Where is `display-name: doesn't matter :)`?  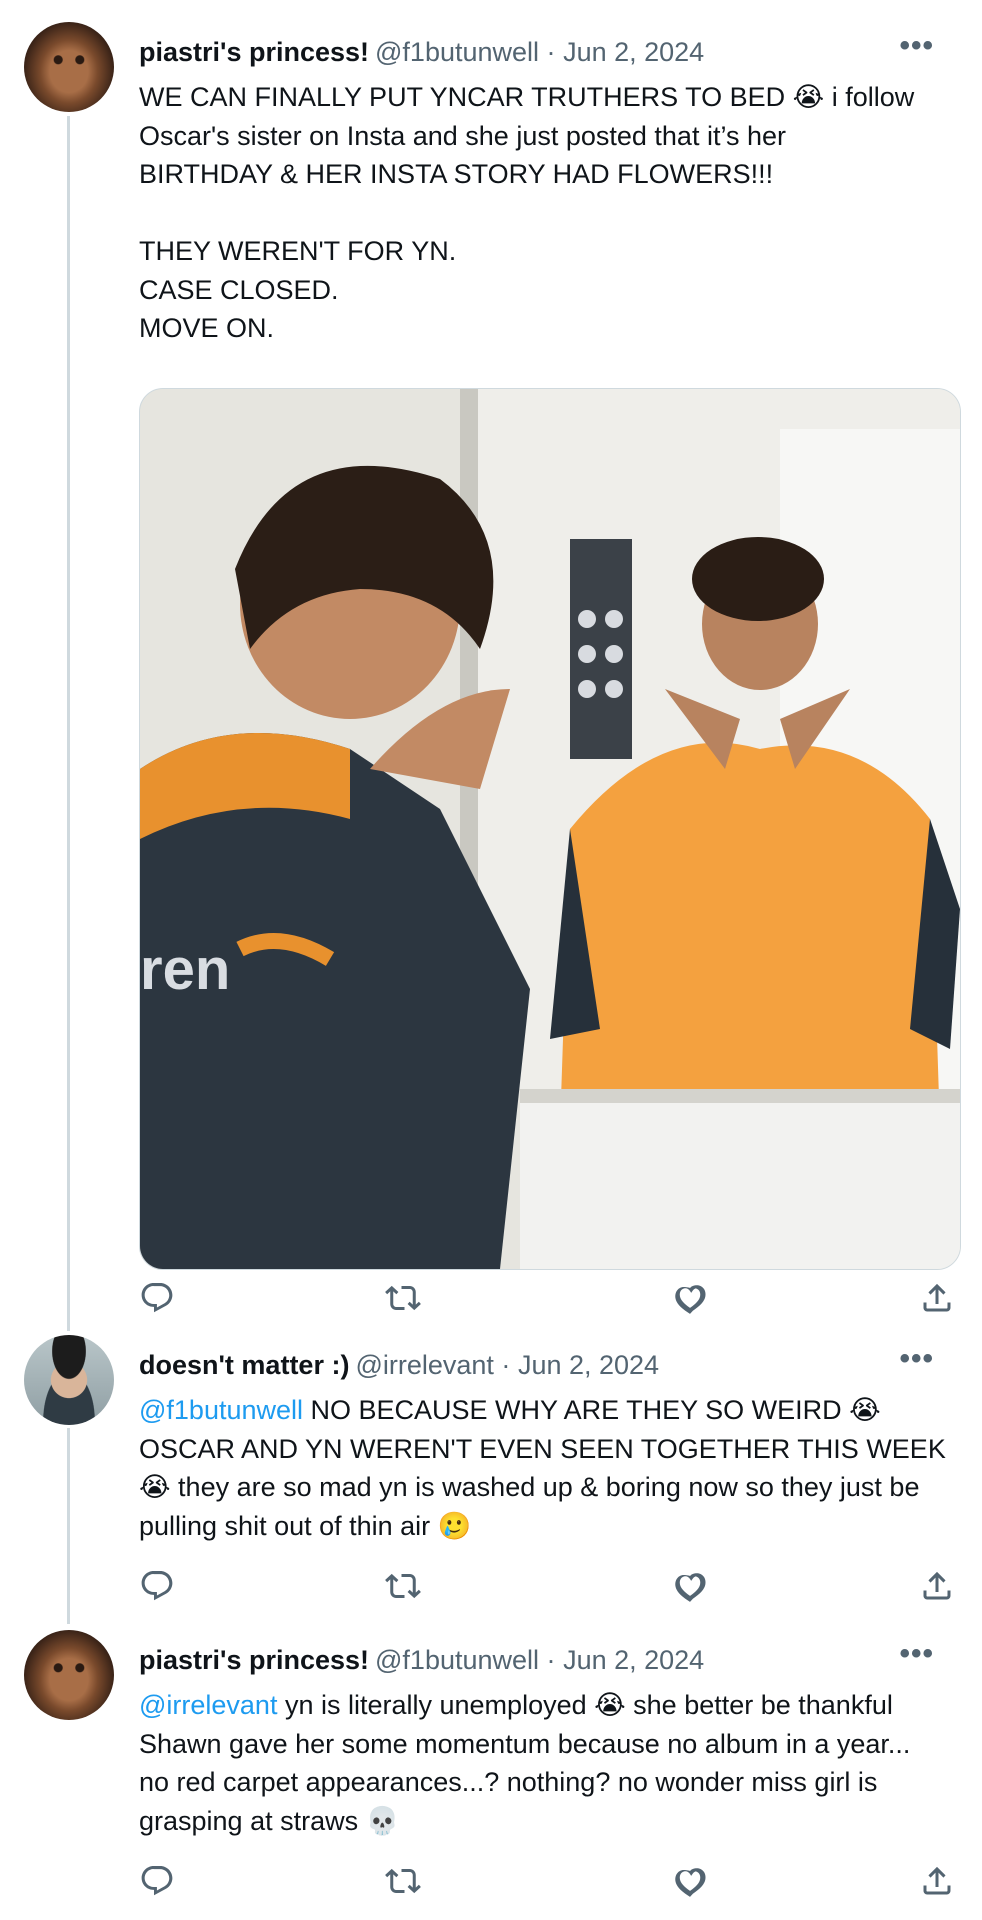
display-name: doesn't matter :) is located at coordinates (244, 1365).